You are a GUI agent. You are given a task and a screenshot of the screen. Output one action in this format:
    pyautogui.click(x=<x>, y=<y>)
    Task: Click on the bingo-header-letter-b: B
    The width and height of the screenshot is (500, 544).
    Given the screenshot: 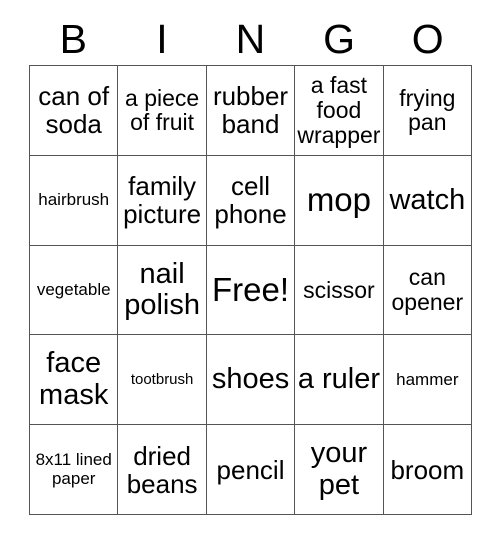 What is the action you would take?
    pyautogui.click(x=73, y=39)
    